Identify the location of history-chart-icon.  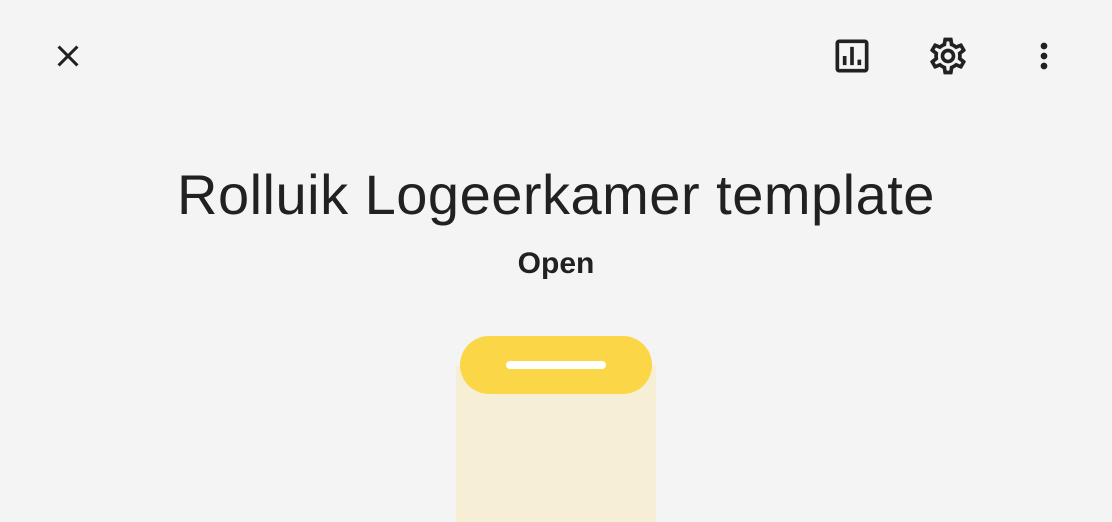
(852, 56).